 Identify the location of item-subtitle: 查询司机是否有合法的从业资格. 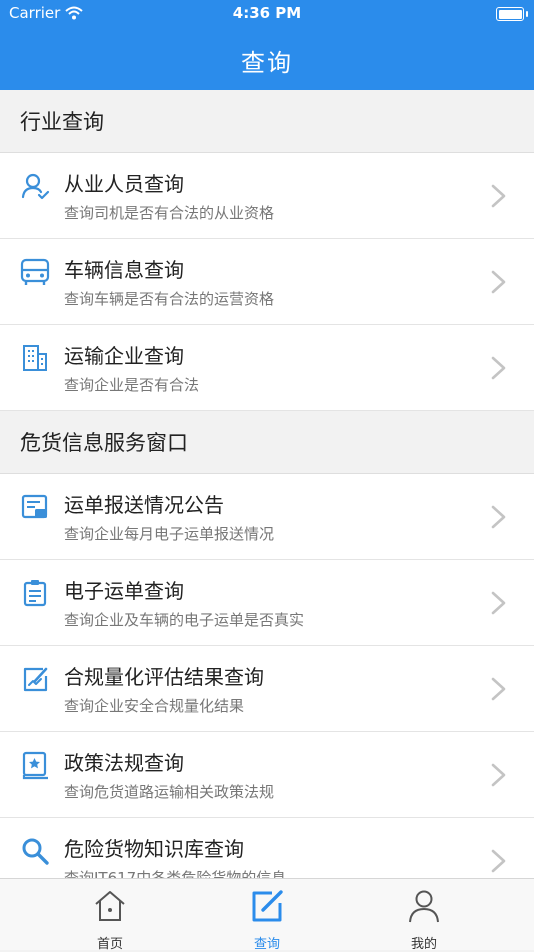
(169, 213).